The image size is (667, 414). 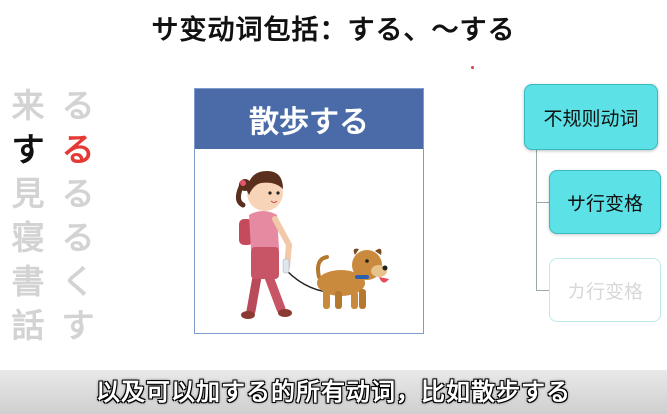 I want to click on kana-item-active: る, so click(x=78, y=149).